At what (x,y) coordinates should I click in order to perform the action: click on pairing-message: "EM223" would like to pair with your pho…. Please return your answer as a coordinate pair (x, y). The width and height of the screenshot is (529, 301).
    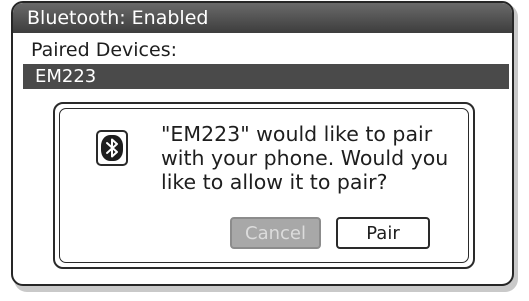
    Looking at the image, I should click on (305, 158).